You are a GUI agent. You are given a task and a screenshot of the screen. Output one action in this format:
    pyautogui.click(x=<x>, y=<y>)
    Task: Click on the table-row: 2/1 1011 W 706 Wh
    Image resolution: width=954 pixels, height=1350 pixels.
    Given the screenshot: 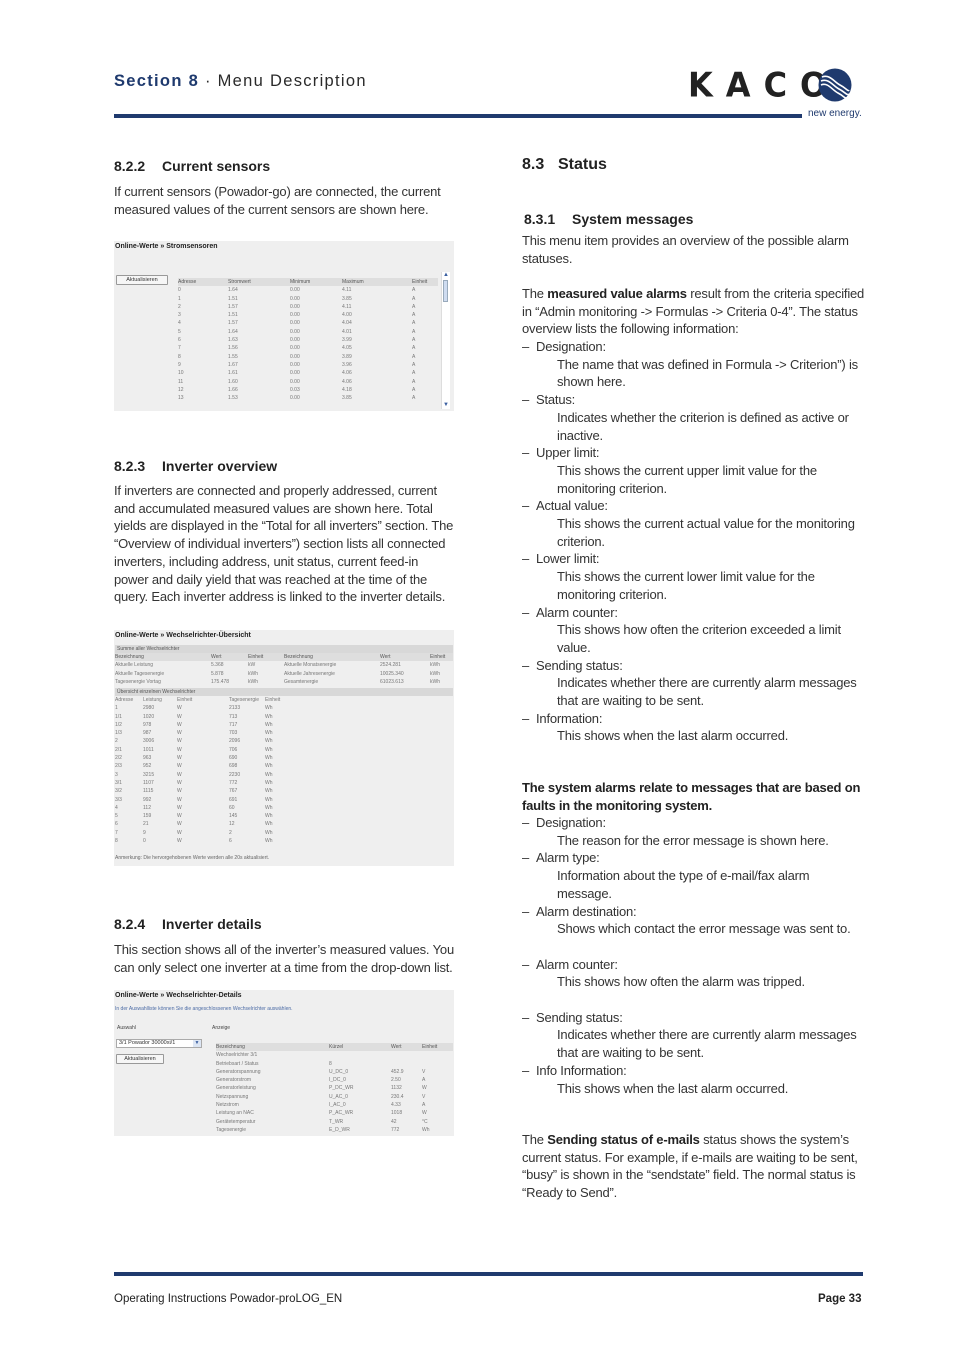 What is the action you would take?
    pyautogui.click(x=215, y=750)
    